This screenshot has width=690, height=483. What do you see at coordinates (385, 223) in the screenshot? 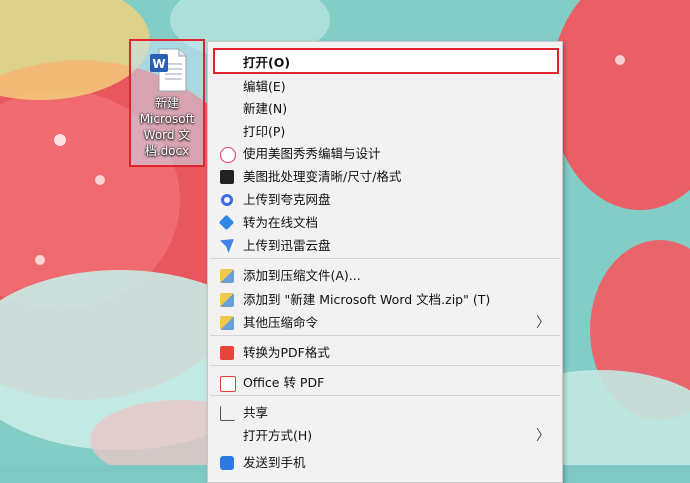
I see `menu-item-7: 转为在线文档` at bounding box center [385, 223].